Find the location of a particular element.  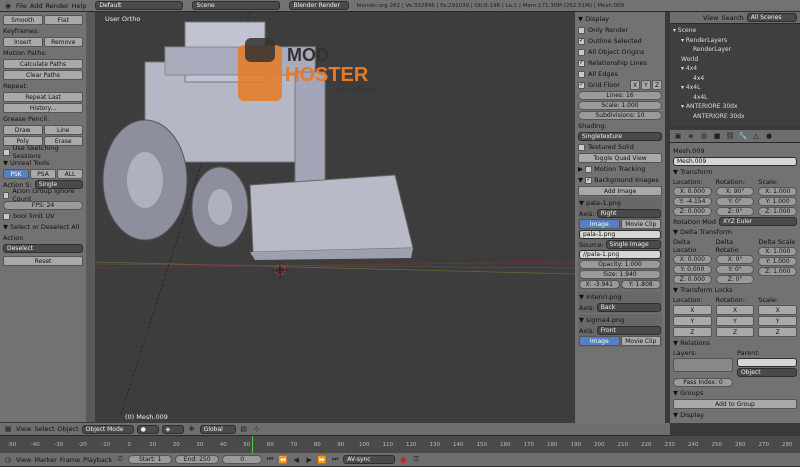

transform-header: ▼ Transform is located at coordinates (735, 172).